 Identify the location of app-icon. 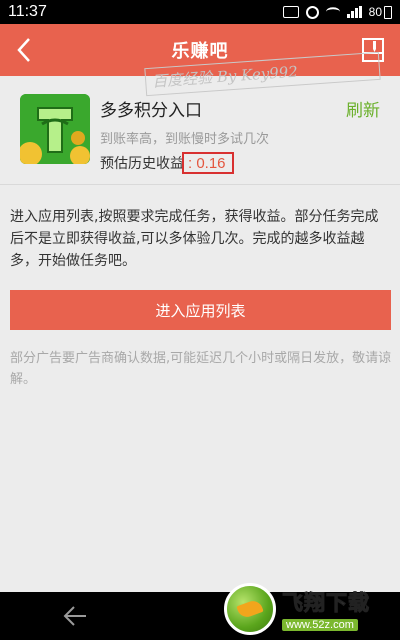
(55, 129).